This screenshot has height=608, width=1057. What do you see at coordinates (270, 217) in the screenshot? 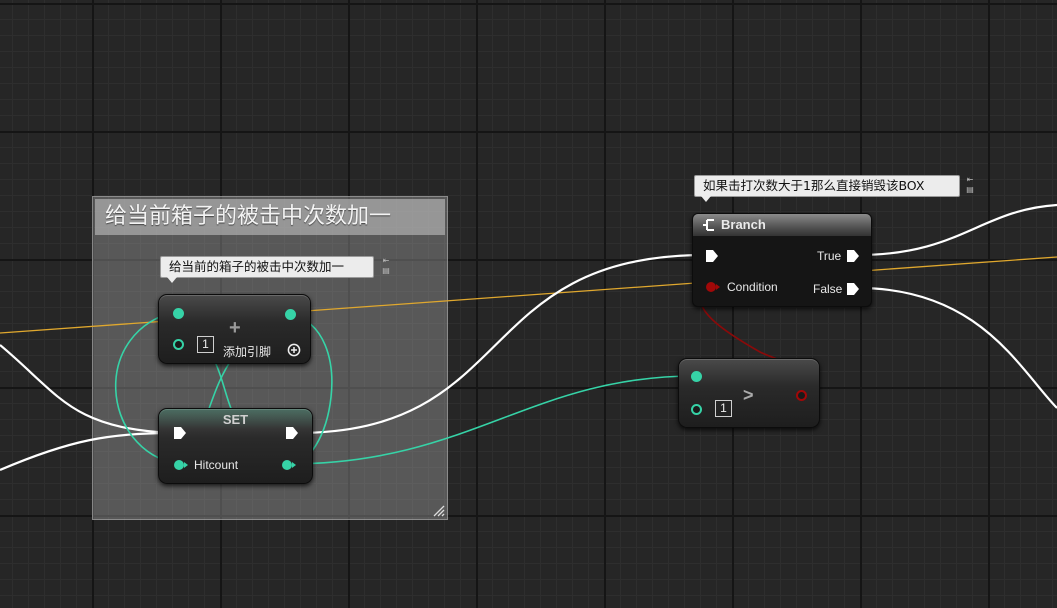
I see `comment-box-title: 给当前箱子的被击中次数加一` at bounding box center [270, 217].